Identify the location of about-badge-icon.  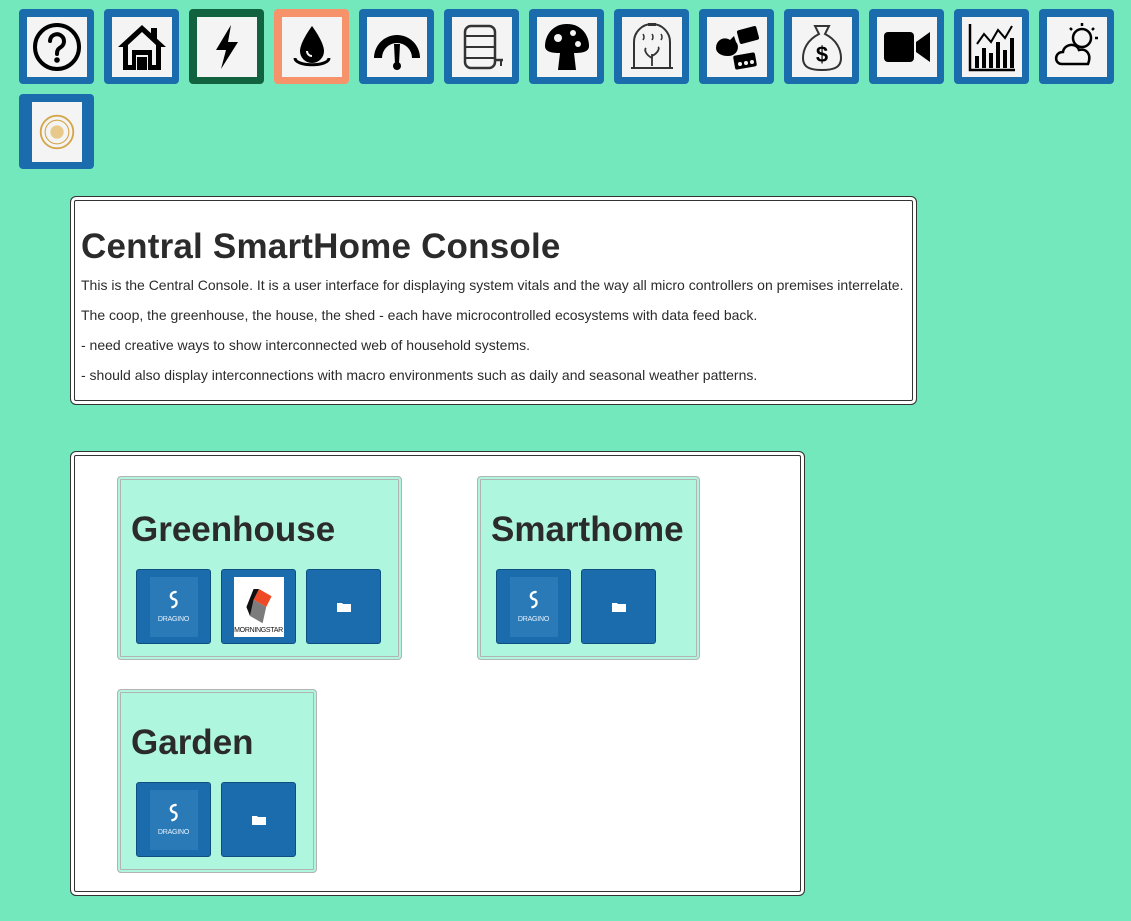
(56, 131).